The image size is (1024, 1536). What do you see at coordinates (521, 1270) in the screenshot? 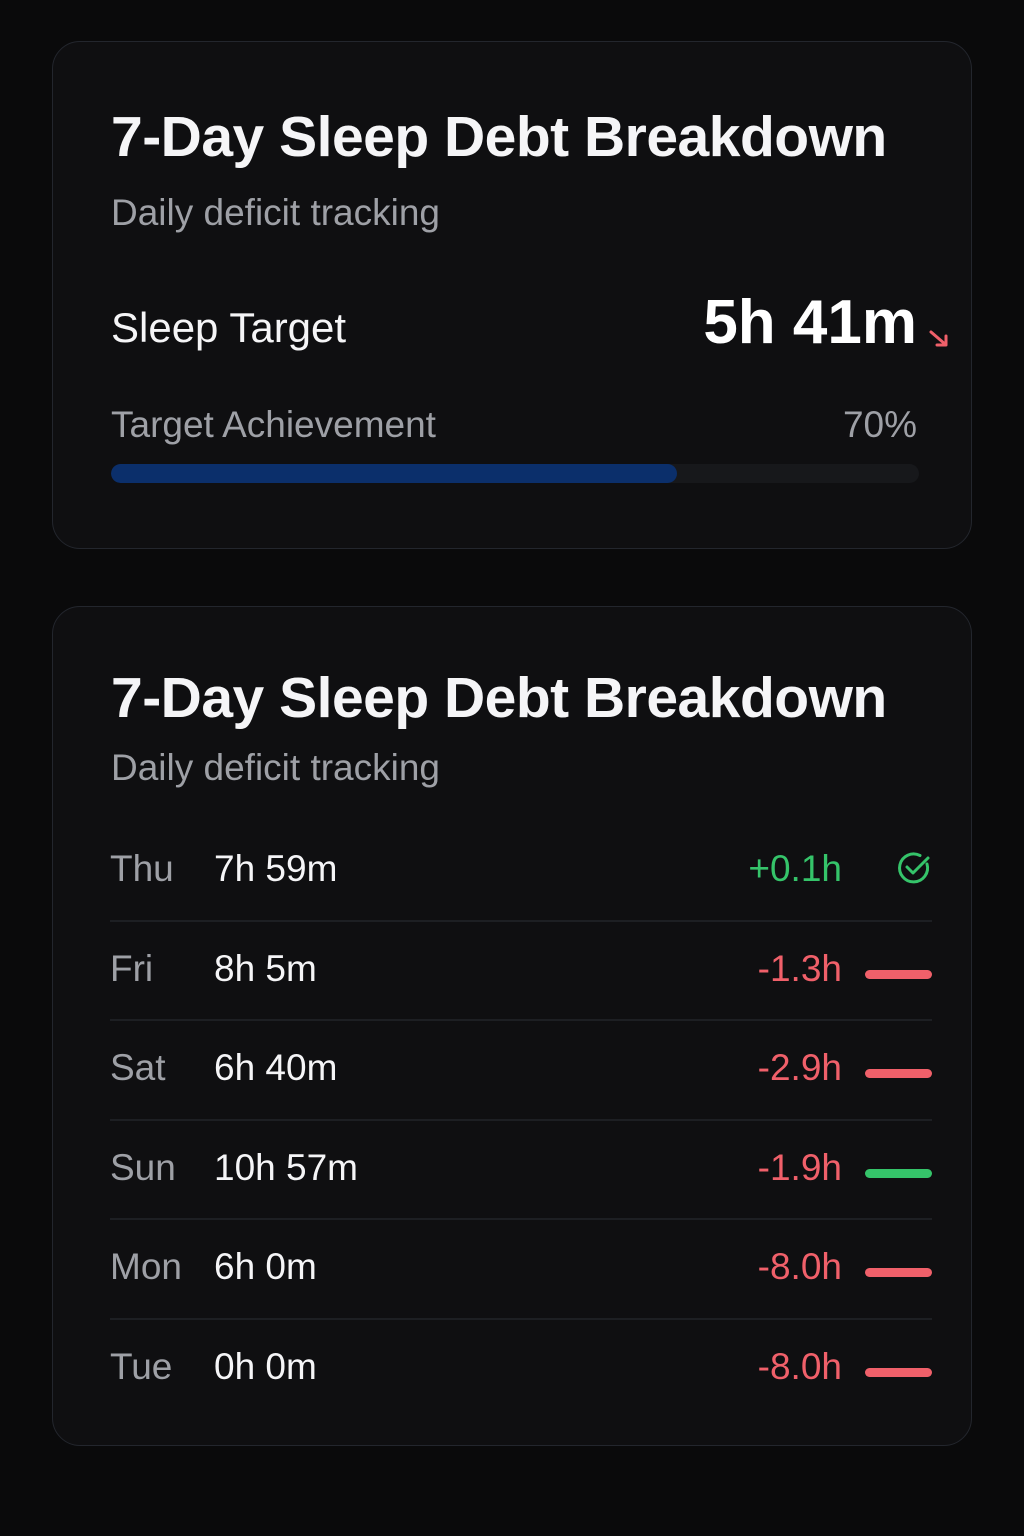
I see `day-row: Mon 6h 0m -8.0h` at bounding box center [521, 1270].